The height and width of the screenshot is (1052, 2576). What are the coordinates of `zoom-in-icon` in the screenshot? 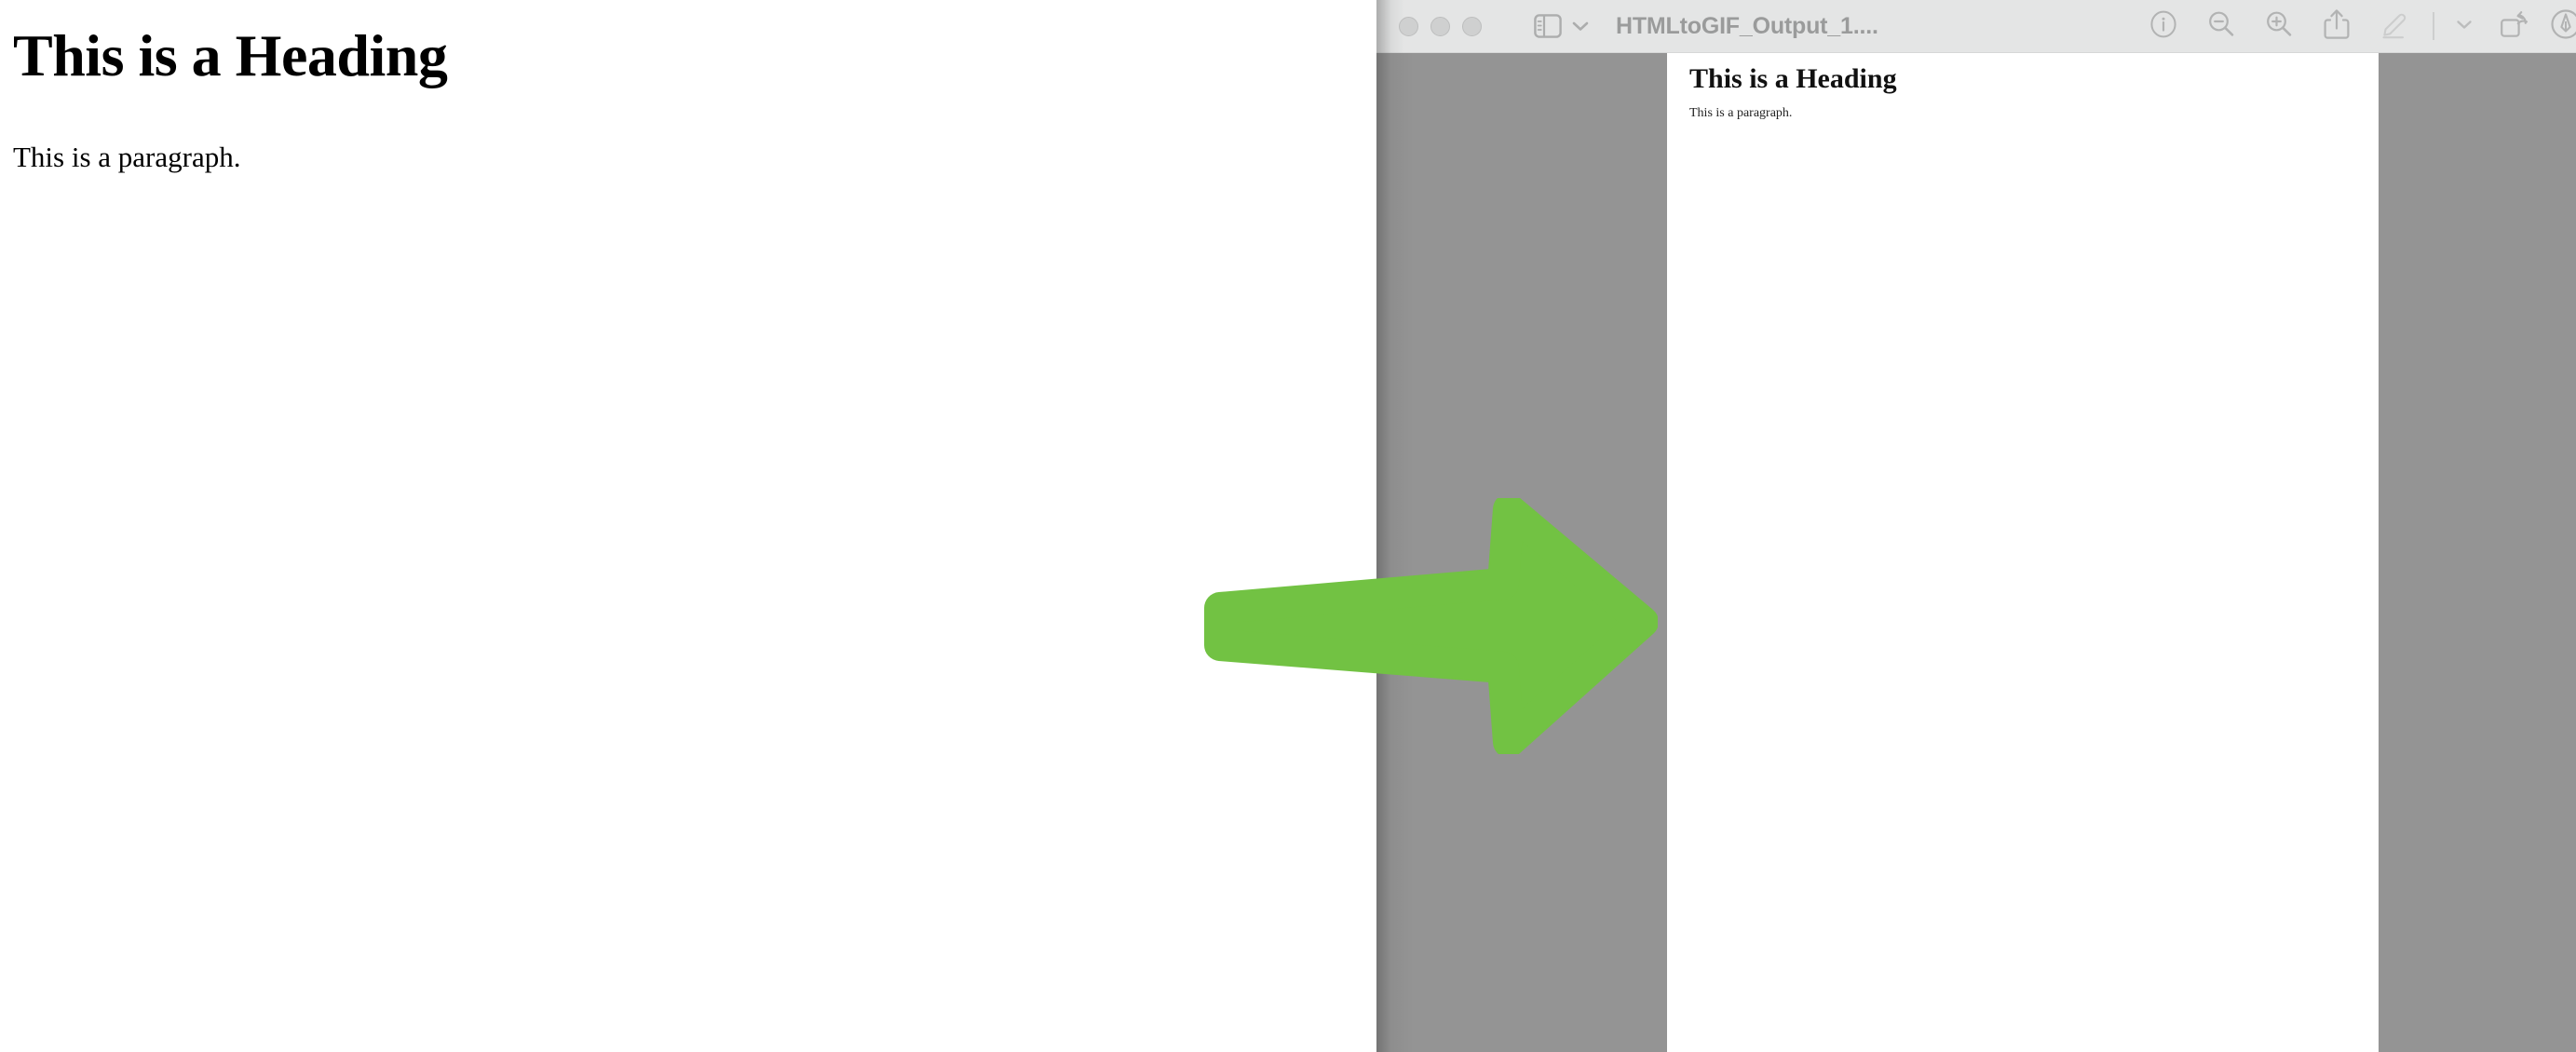 It's located at (2279, 26).